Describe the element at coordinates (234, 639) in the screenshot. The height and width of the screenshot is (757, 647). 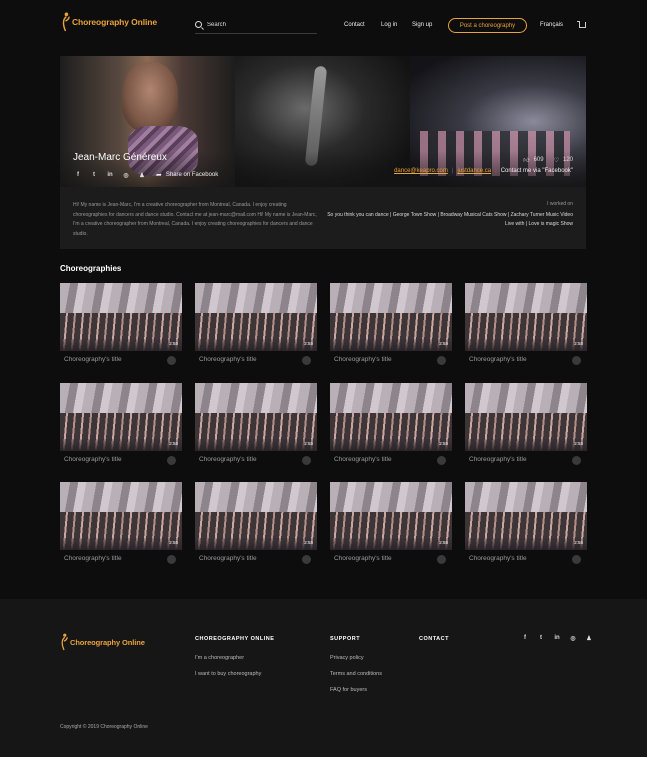
I see `footer-col-title: CHOREOGRAPHY ONLINE` at that location.